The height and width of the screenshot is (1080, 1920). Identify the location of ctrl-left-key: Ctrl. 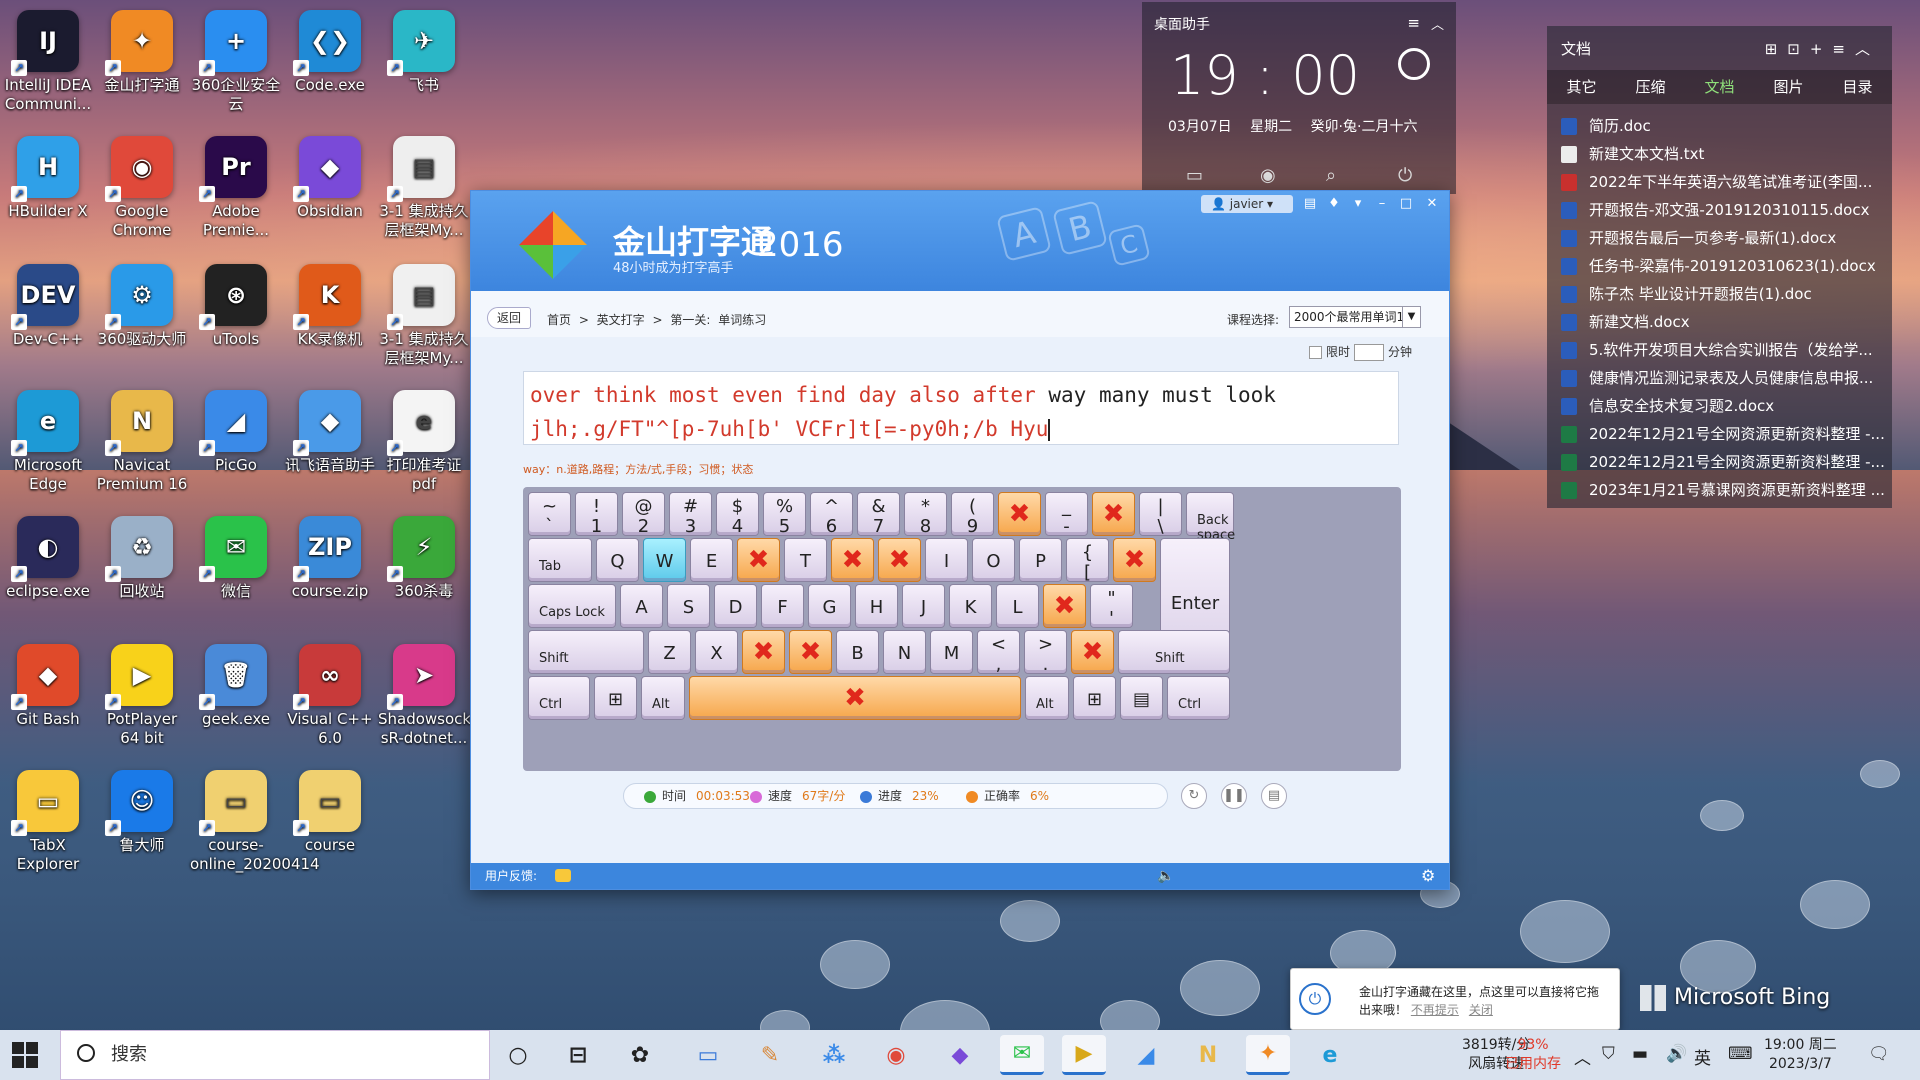
(559, 698).